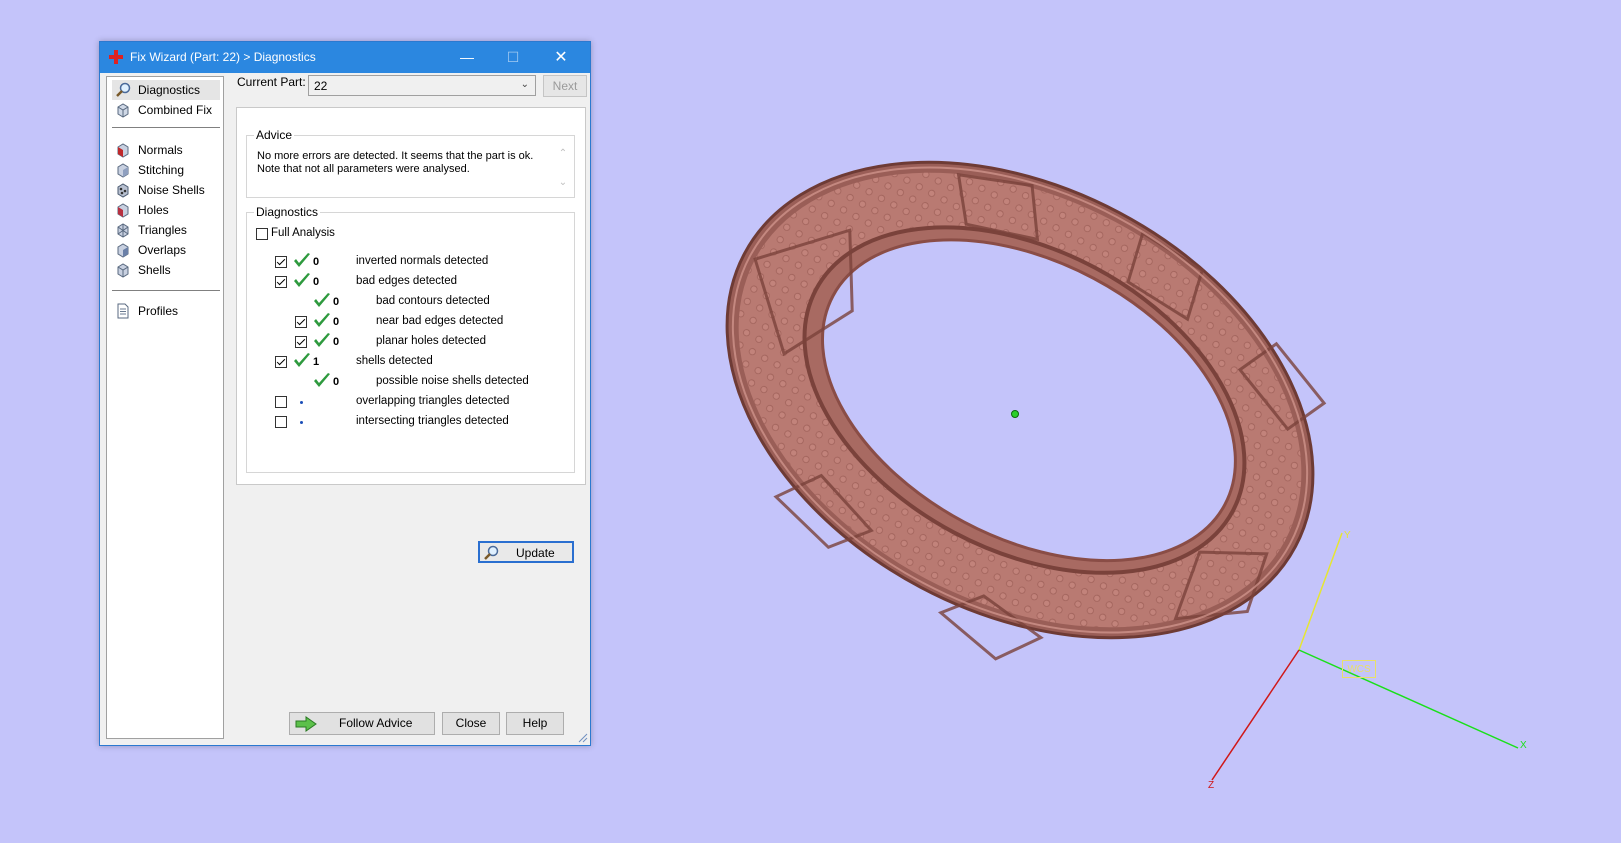 The height and width of the screenshot is (843, 1621). I want to click on z-axis-label: Z, so click(1211, 785).